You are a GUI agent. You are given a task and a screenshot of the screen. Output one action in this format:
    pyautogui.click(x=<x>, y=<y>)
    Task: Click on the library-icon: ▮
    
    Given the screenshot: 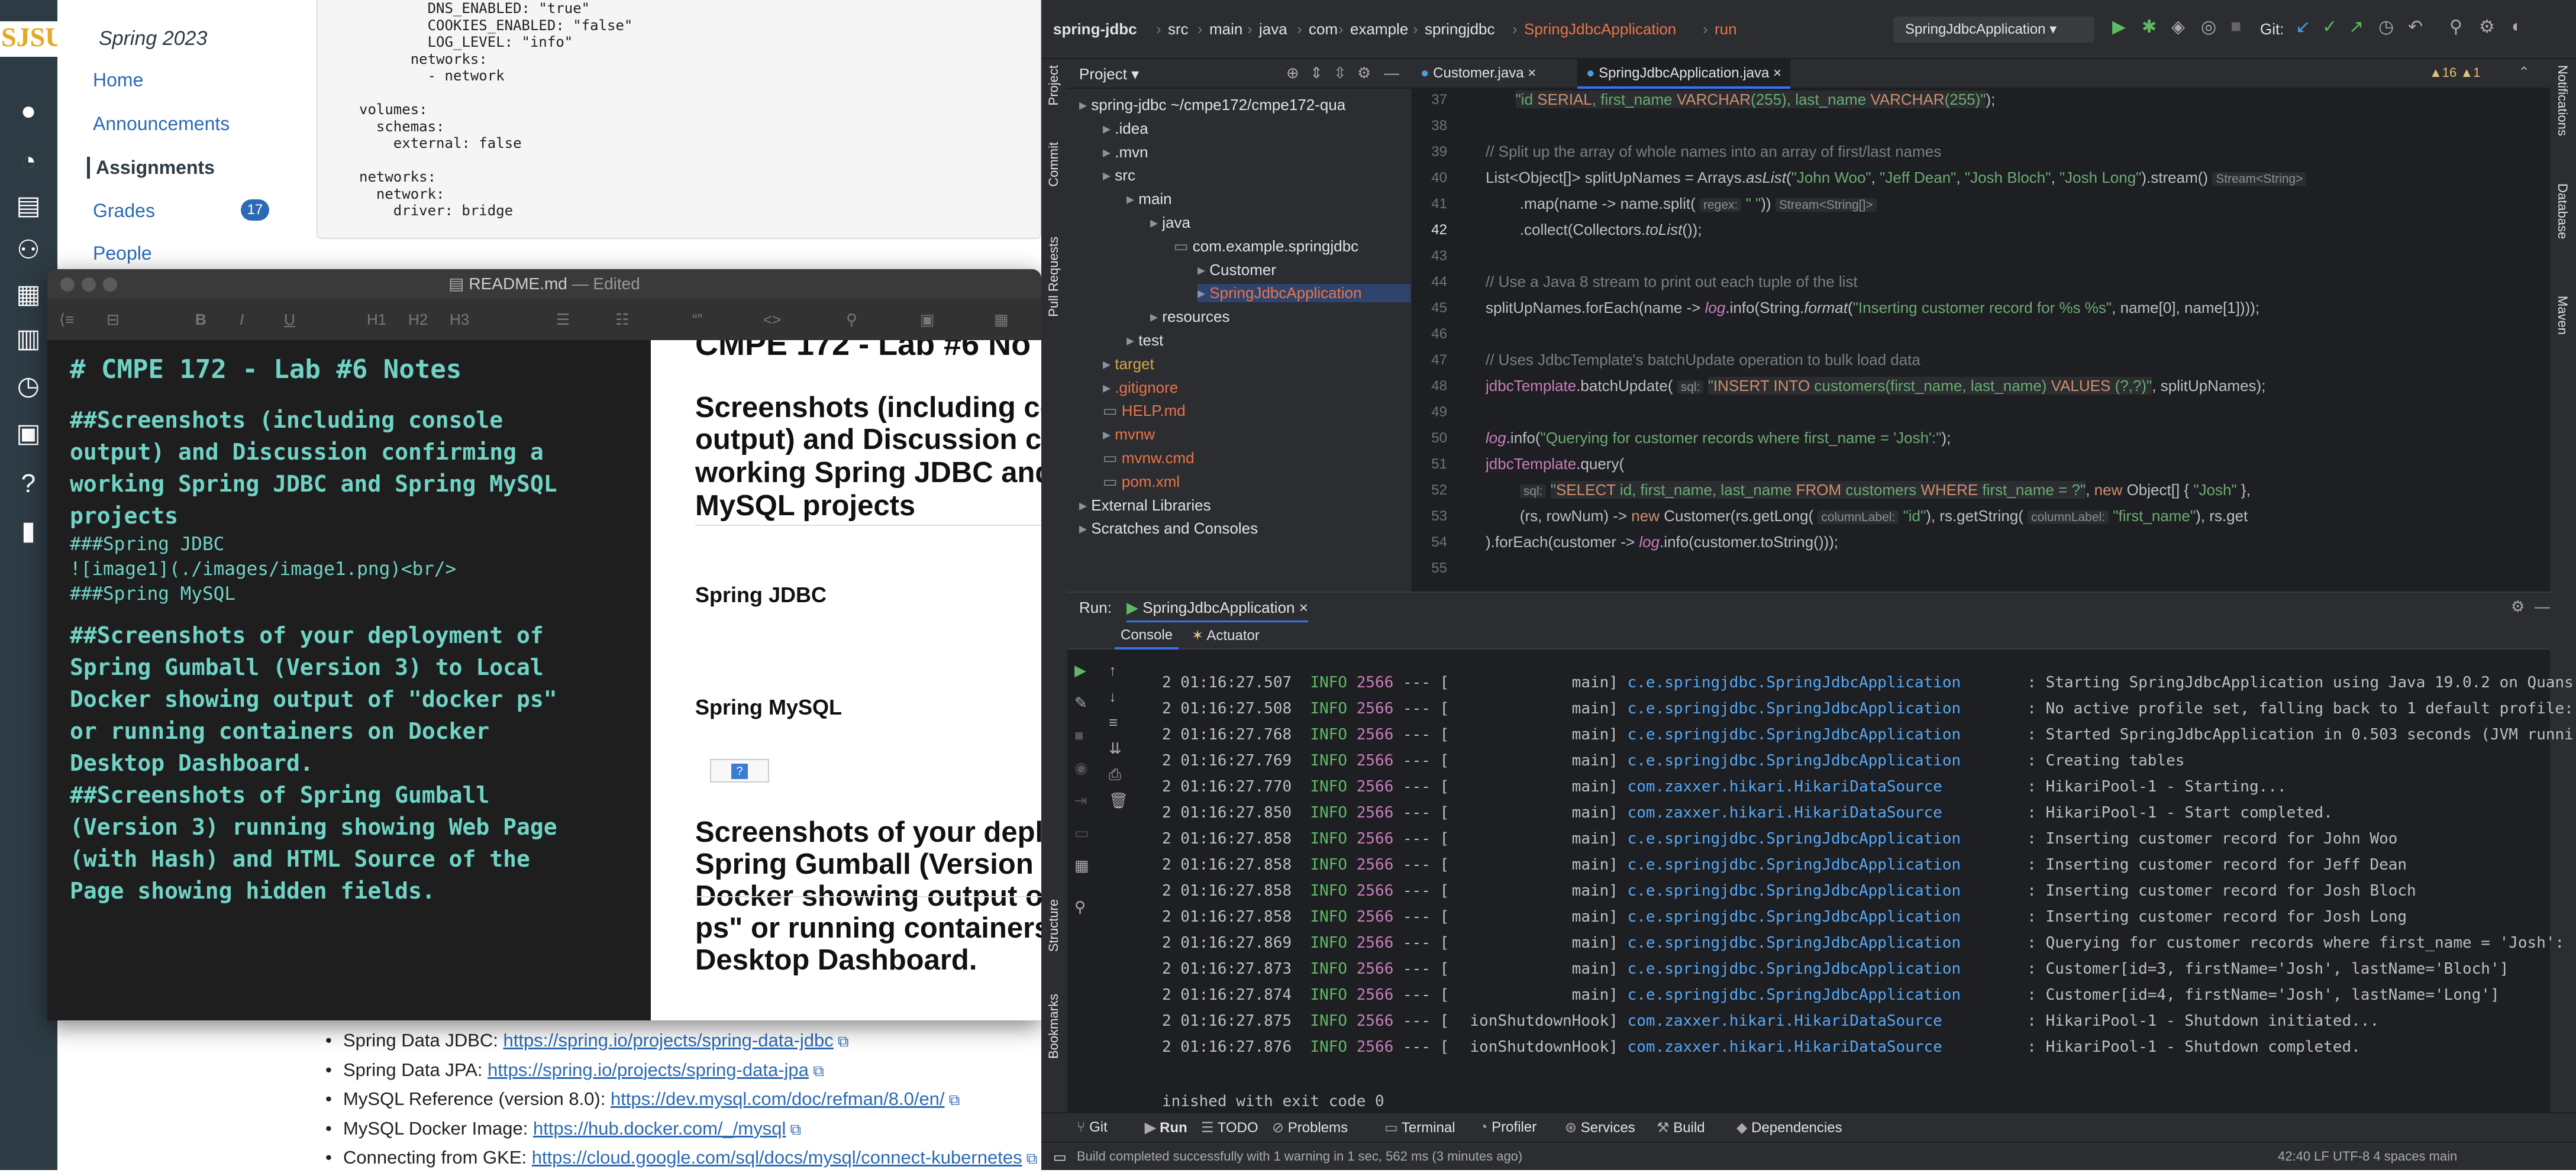 What is the action you would take?
    pyautogui.click(x=28, y=531)
    